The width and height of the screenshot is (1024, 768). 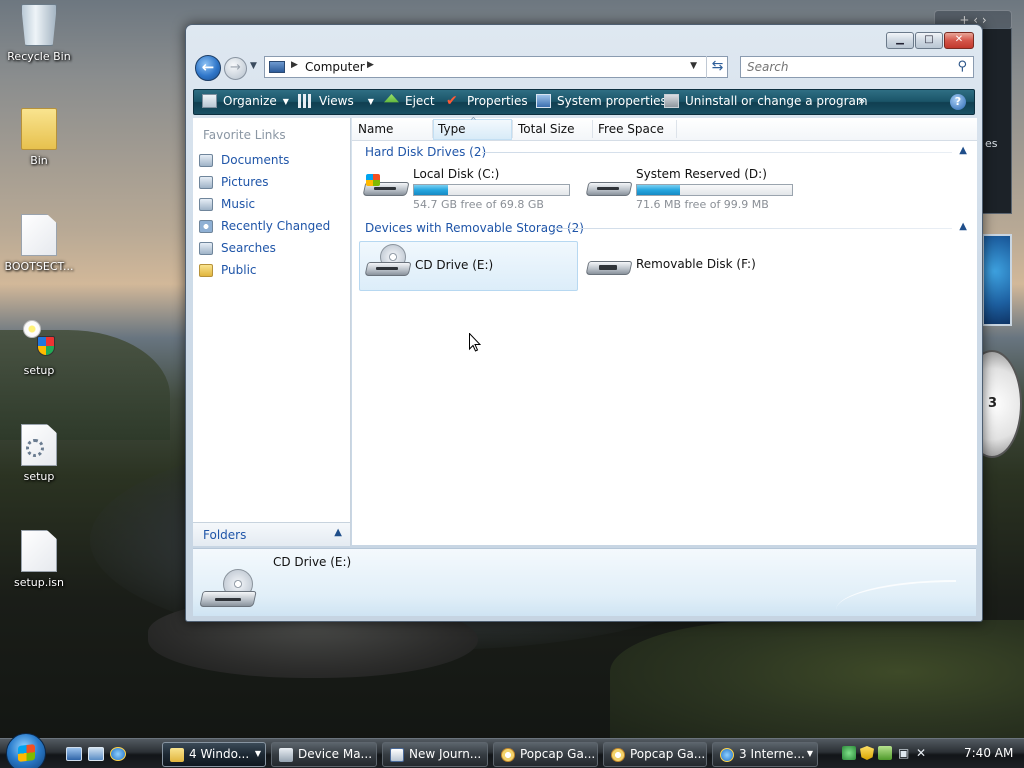 What do you see at coordinates (958, 102) in the screenshot?
I see `help-icon: ?` at bounding box center [958, 102].